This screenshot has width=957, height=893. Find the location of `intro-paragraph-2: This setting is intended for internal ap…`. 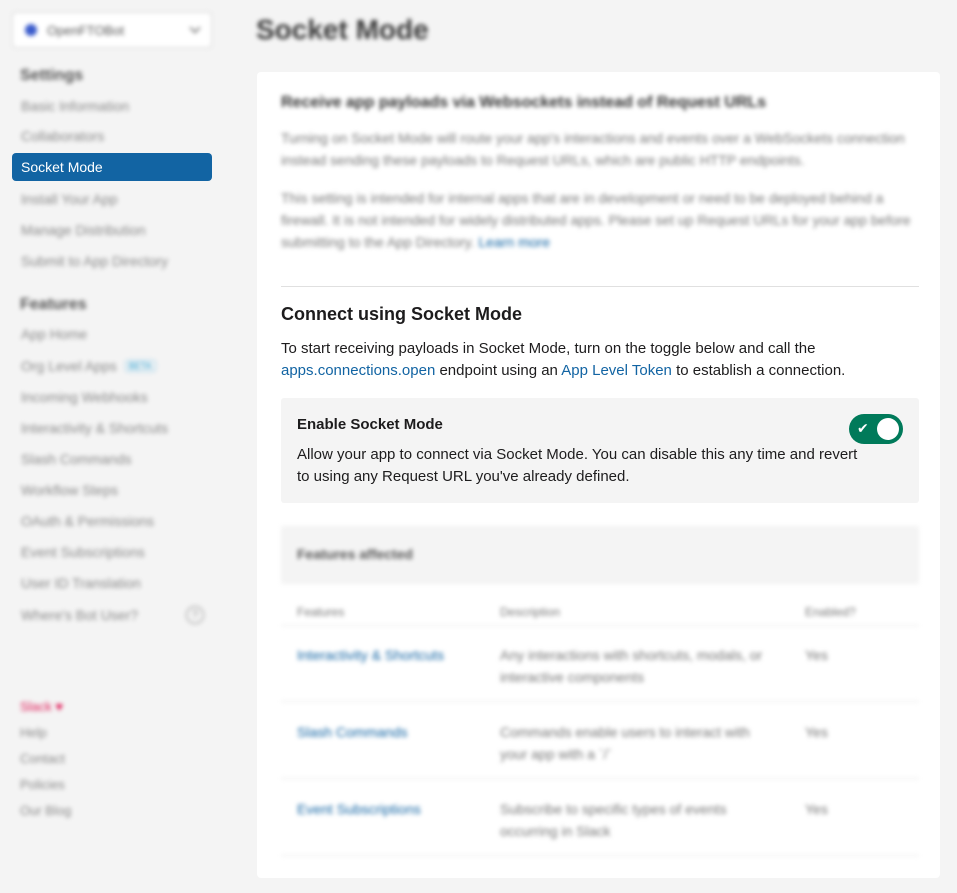

intro-paragraph-2: This setting is intended for internal ap… is located at coordinates (596, 220).